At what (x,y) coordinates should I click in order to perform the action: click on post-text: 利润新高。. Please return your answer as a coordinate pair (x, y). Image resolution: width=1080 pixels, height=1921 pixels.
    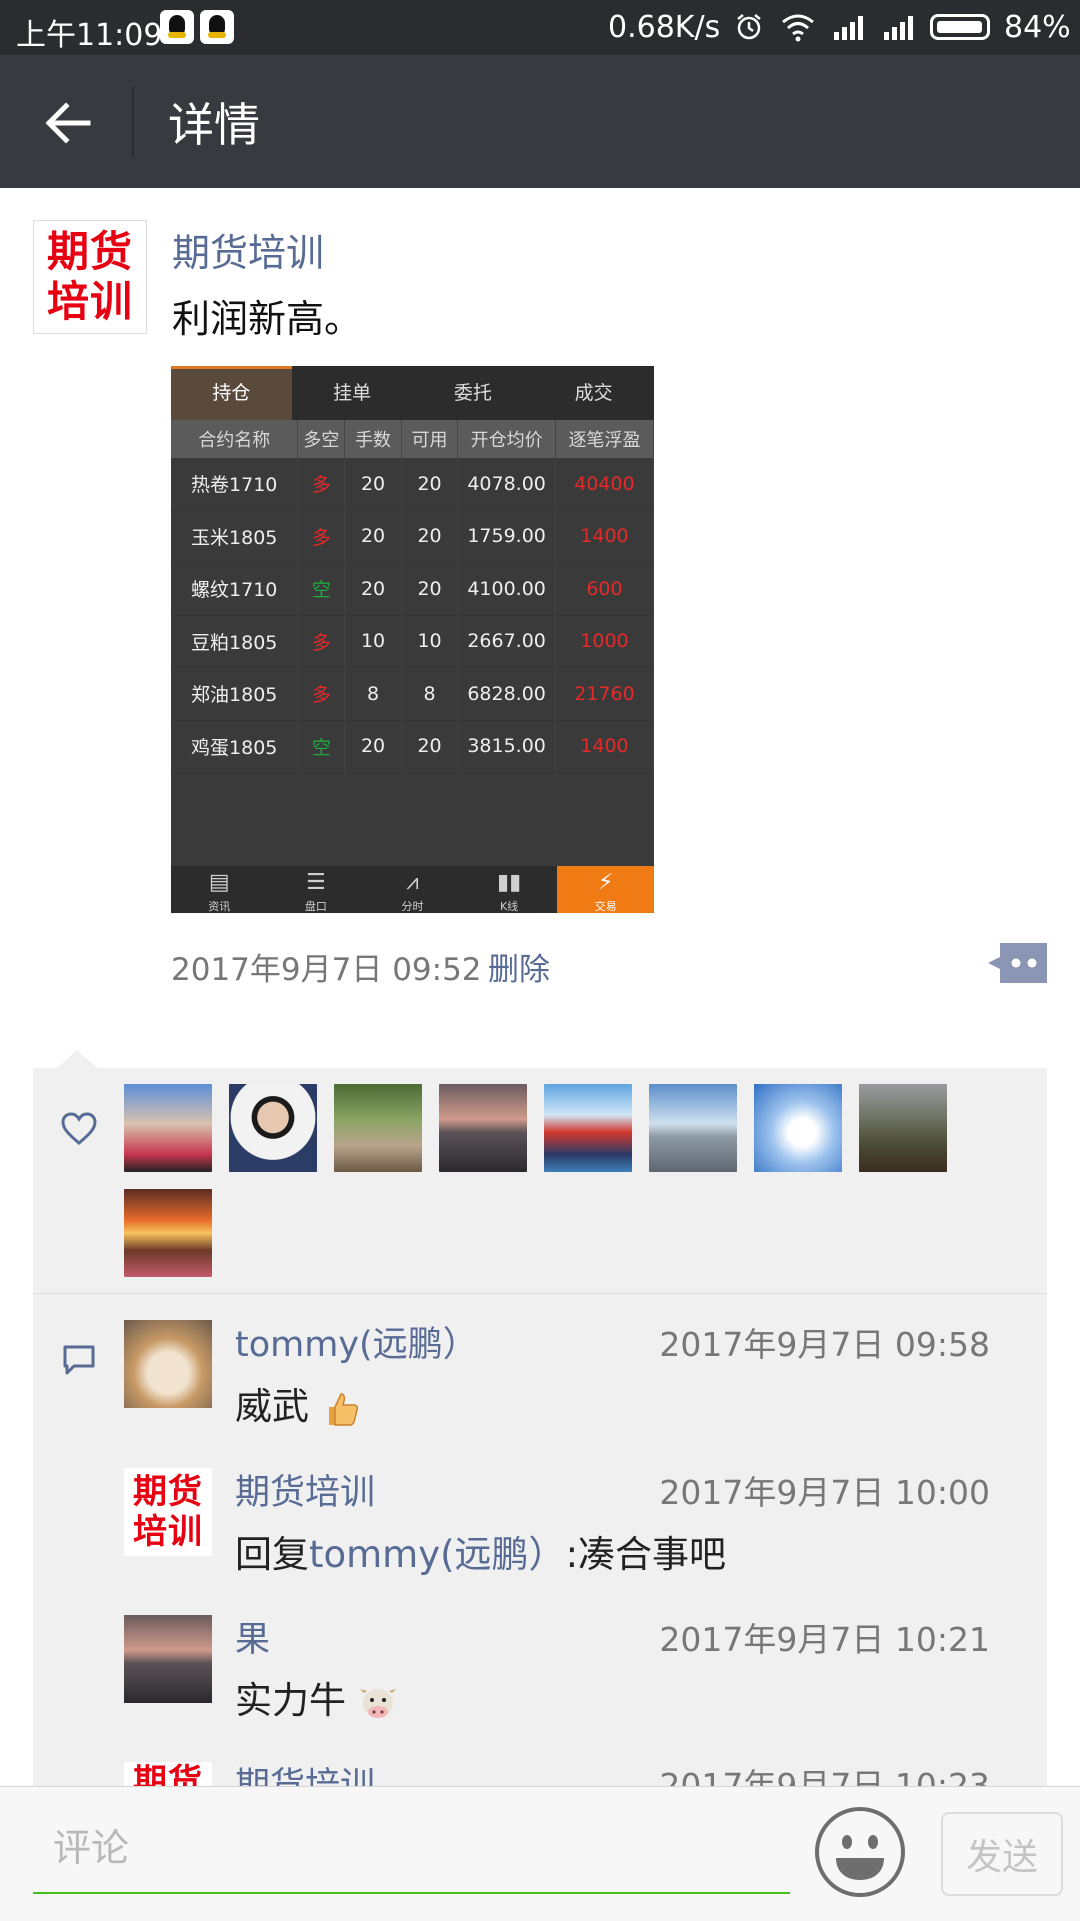
    Looking at the image, I should click on (267, 319).